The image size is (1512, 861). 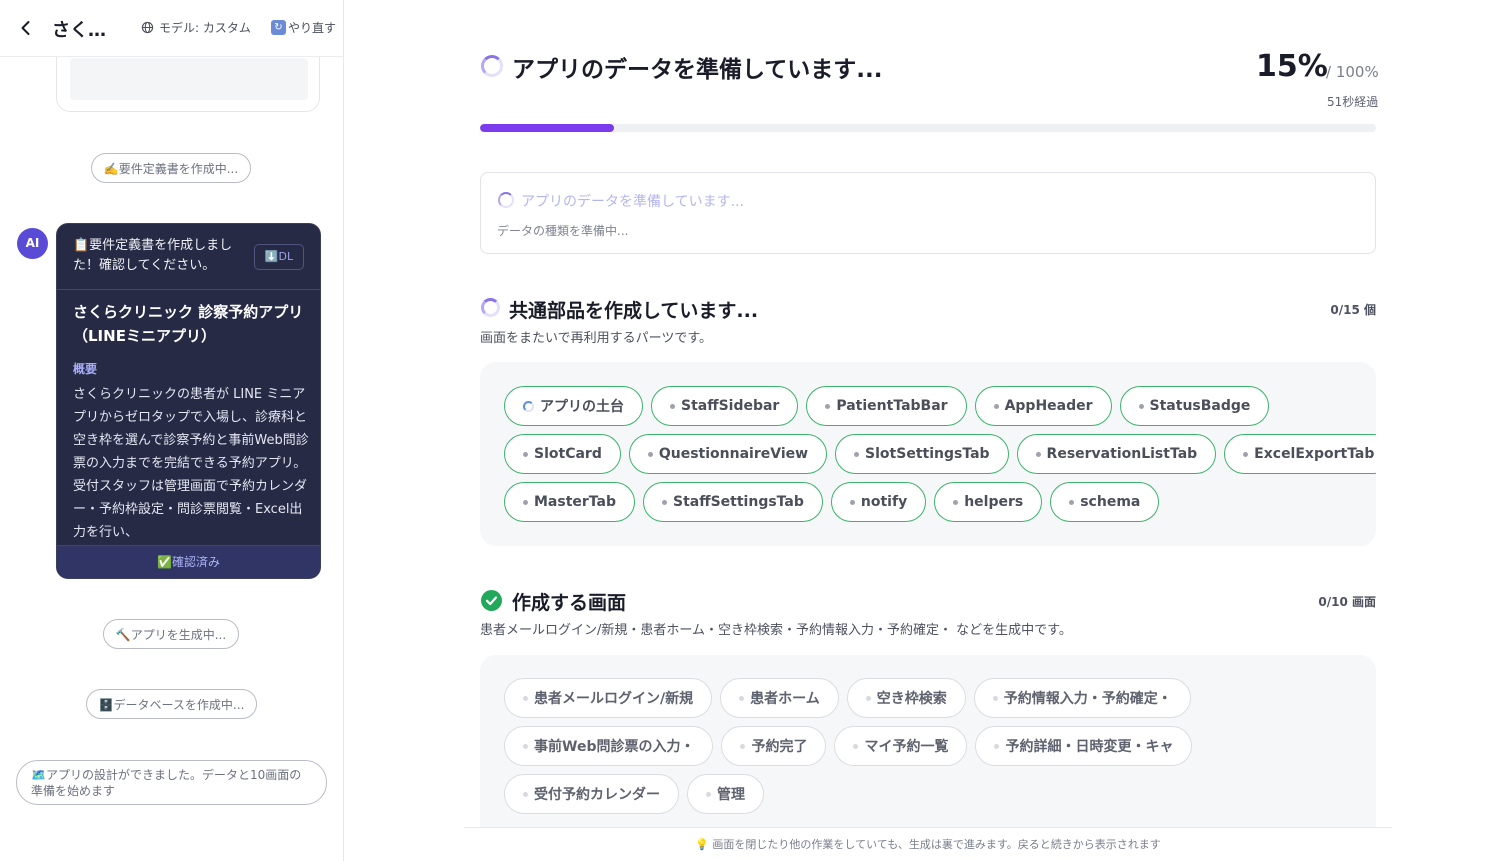 I want to click on spec-card-header: 📋要件定義書を作成しました！確認してください。 ⬇️DL, so click(x=188, y=257).